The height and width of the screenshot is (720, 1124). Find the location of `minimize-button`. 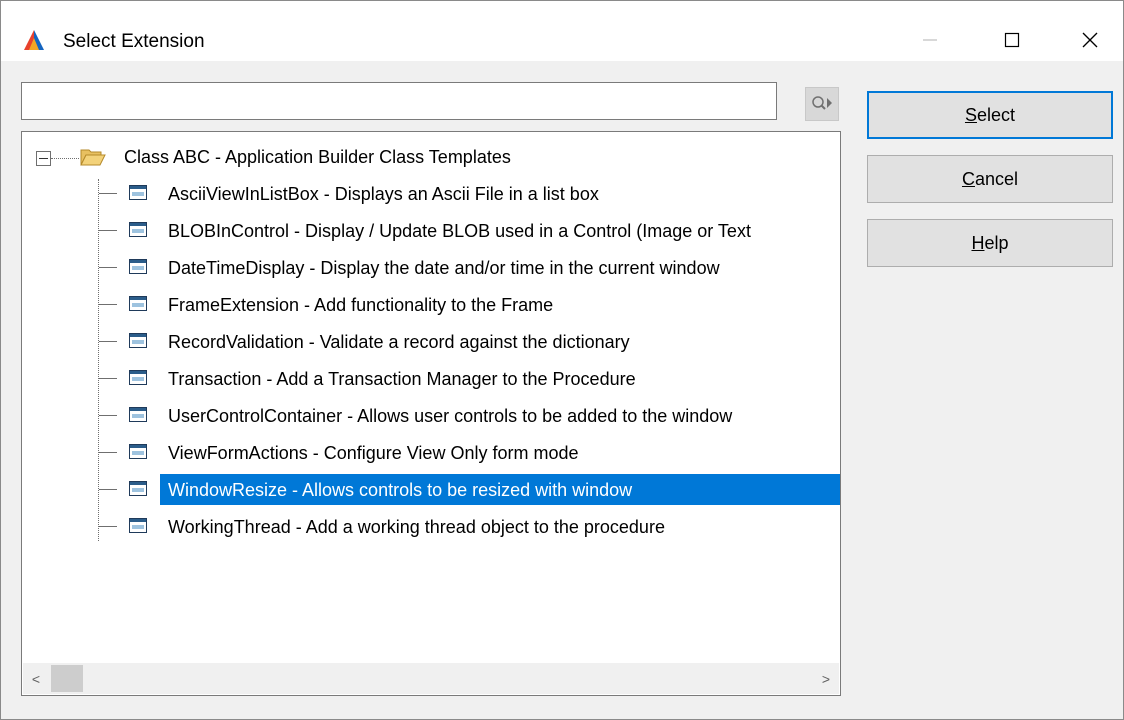

minimize-button is located at coordinates (930, 40).